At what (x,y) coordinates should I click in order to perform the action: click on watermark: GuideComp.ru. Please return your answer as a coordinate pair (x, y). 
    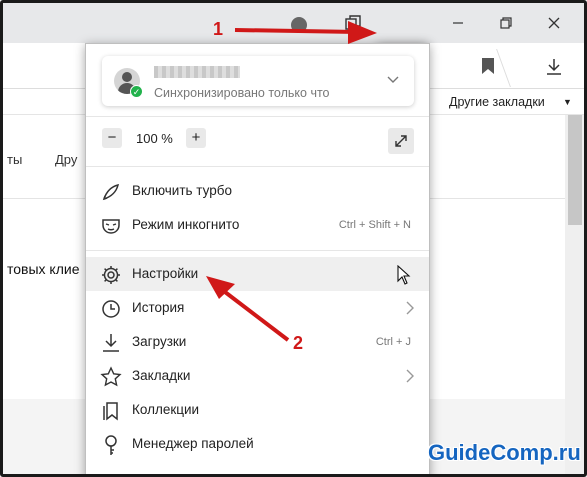
    Looking at the image, I should click on (504, 452).